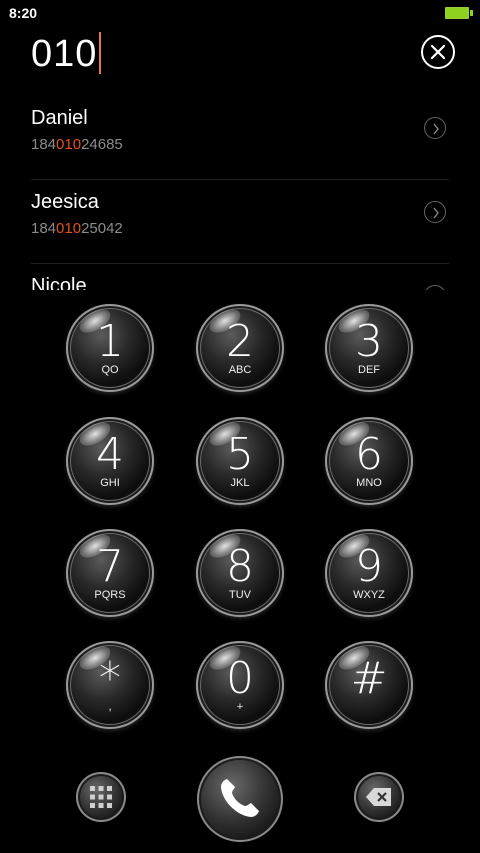  Describe the element at coordinates (240, 573) in the screenshot. I see `key-8: 8 TUV` at that location.